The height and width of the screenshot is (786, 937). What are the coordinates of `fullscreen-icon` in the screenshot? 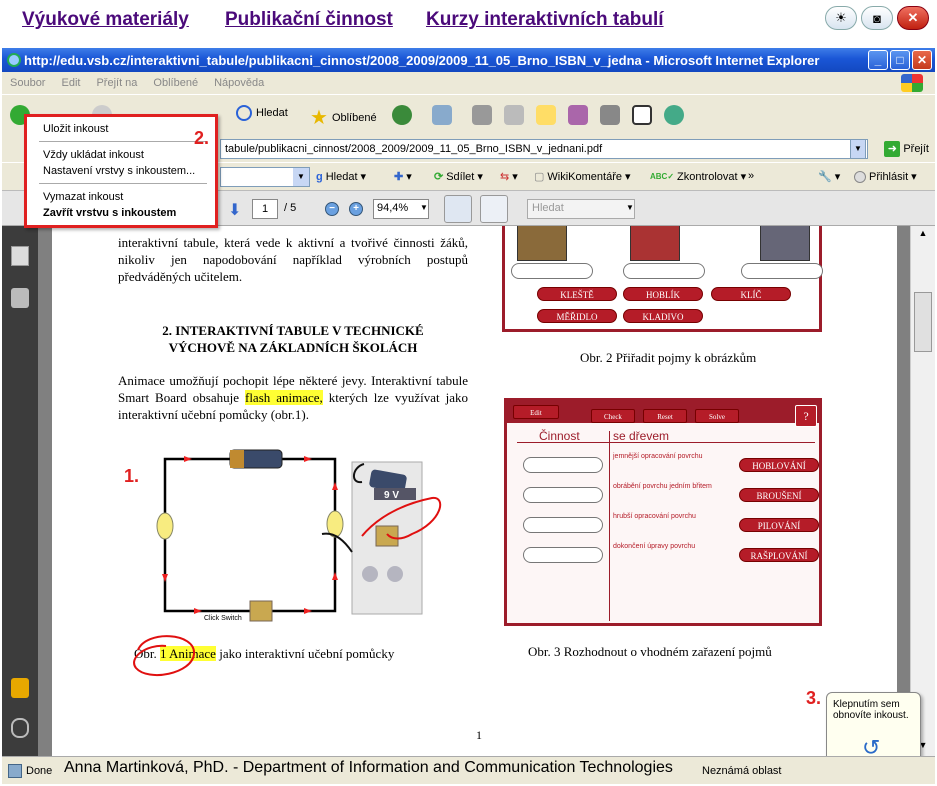 It's located at (642, 115).